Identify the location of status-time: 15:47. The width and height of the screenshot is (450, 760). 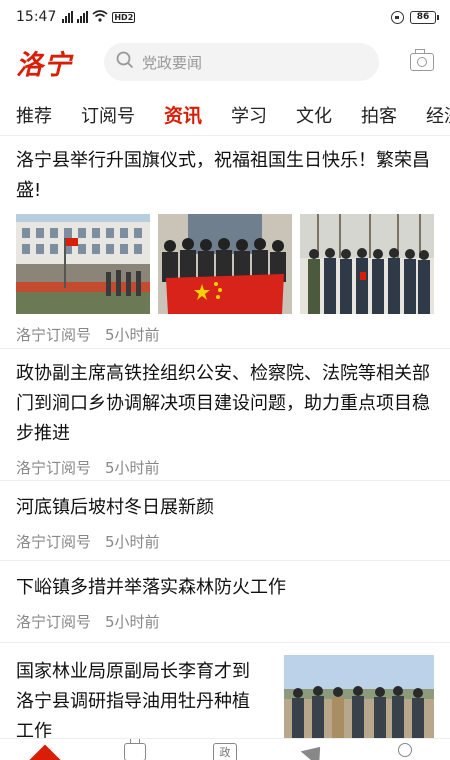
(36, 17).